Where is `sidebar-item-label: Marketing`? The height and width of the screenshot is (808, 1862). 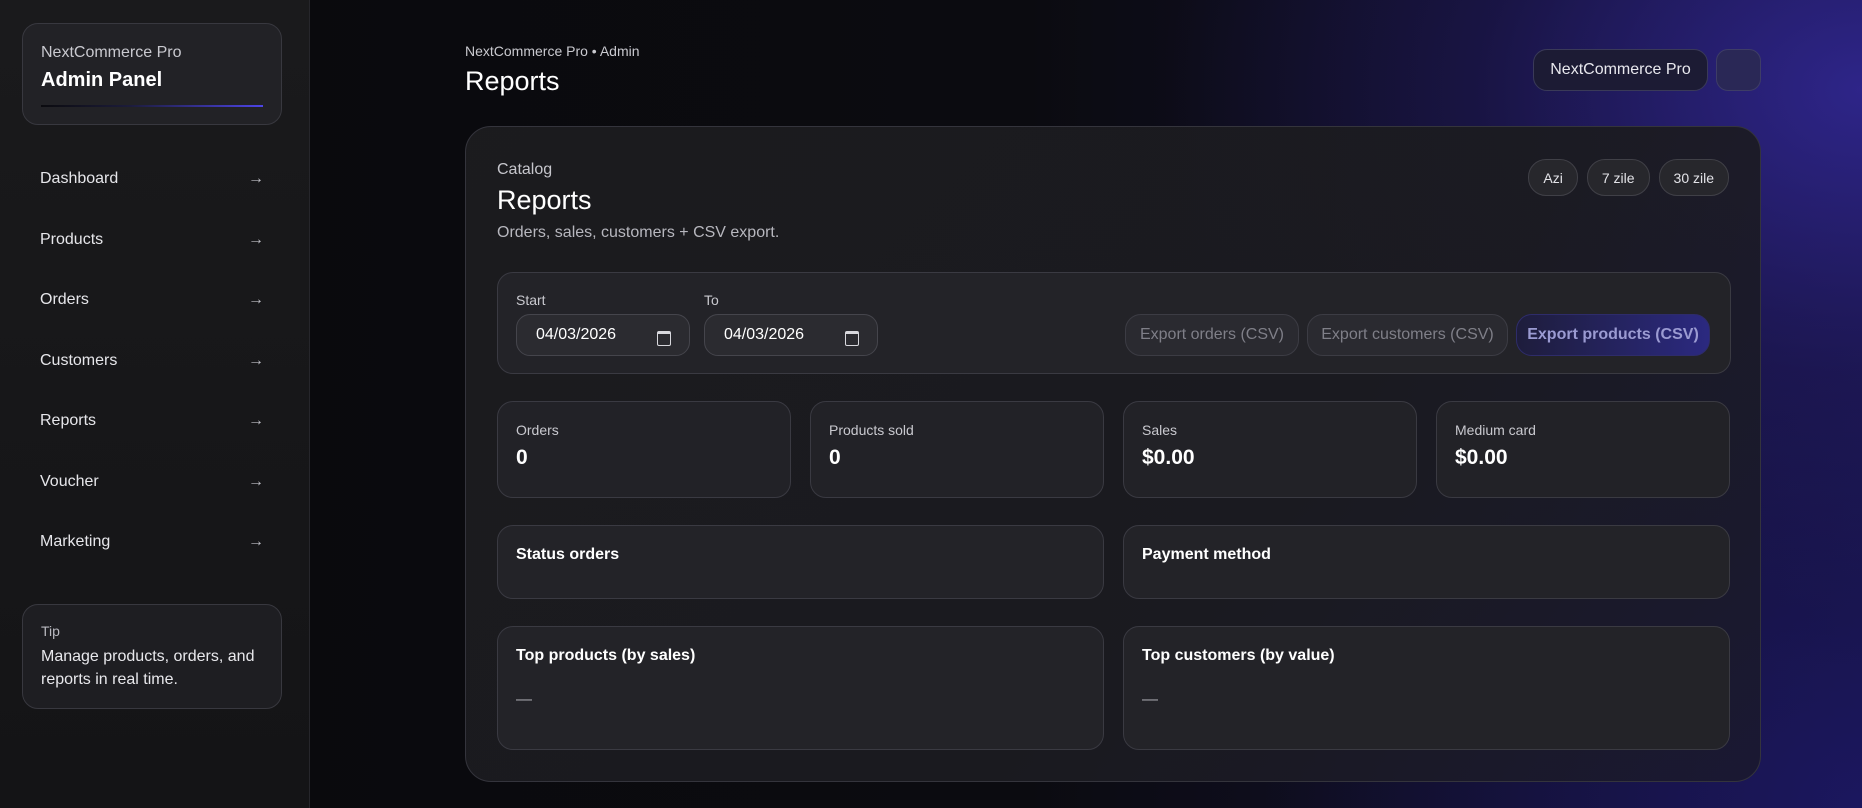 sidebar-item-label: Marketing is located at coordinates (75, 542).